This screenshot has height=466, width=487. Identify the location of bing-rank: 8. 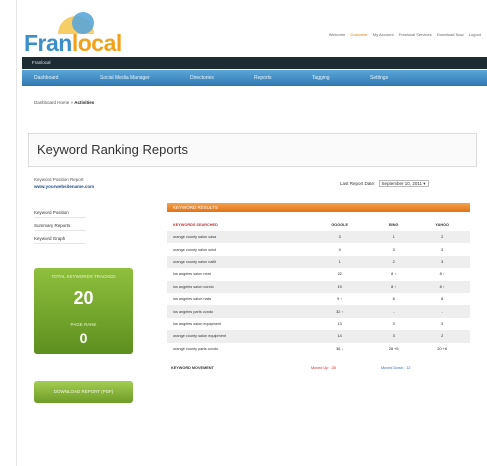
(393, 299).